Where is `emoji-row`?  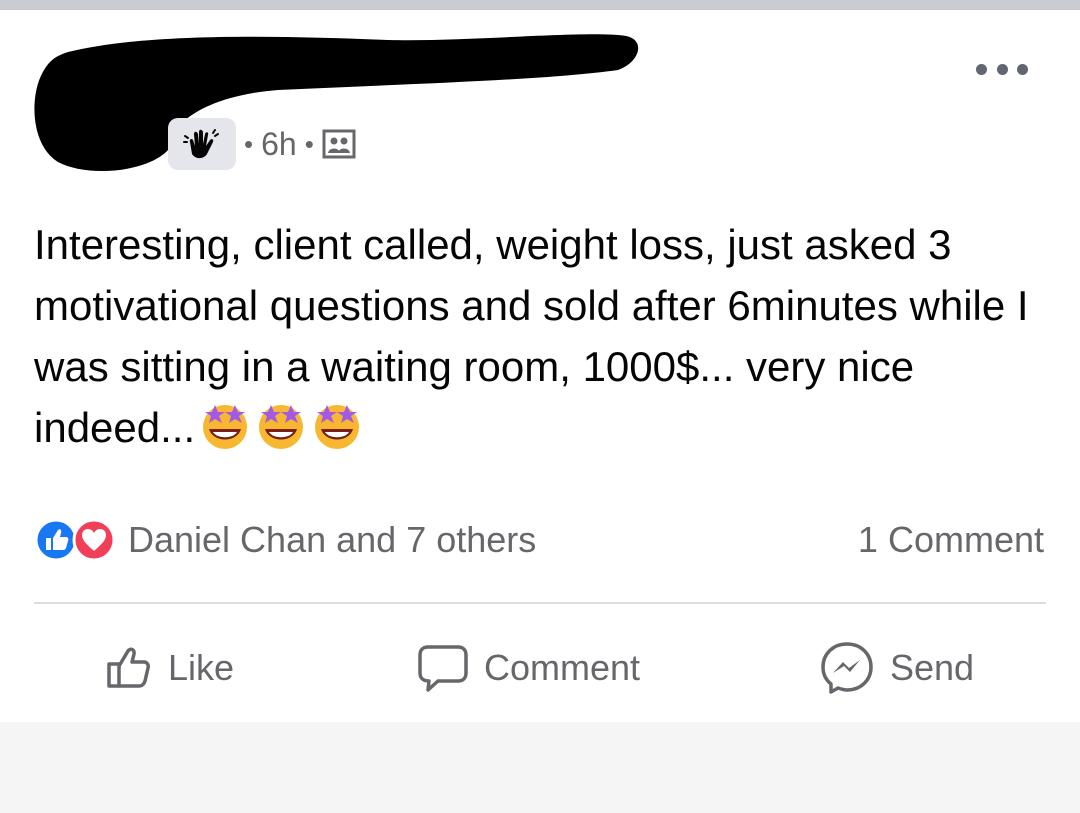
emoji-row is located at coordinates (281, 425).